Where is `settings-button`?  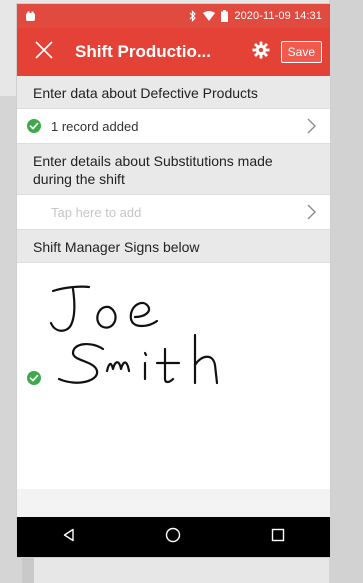
settings-button is located at coordinates (261, 52).